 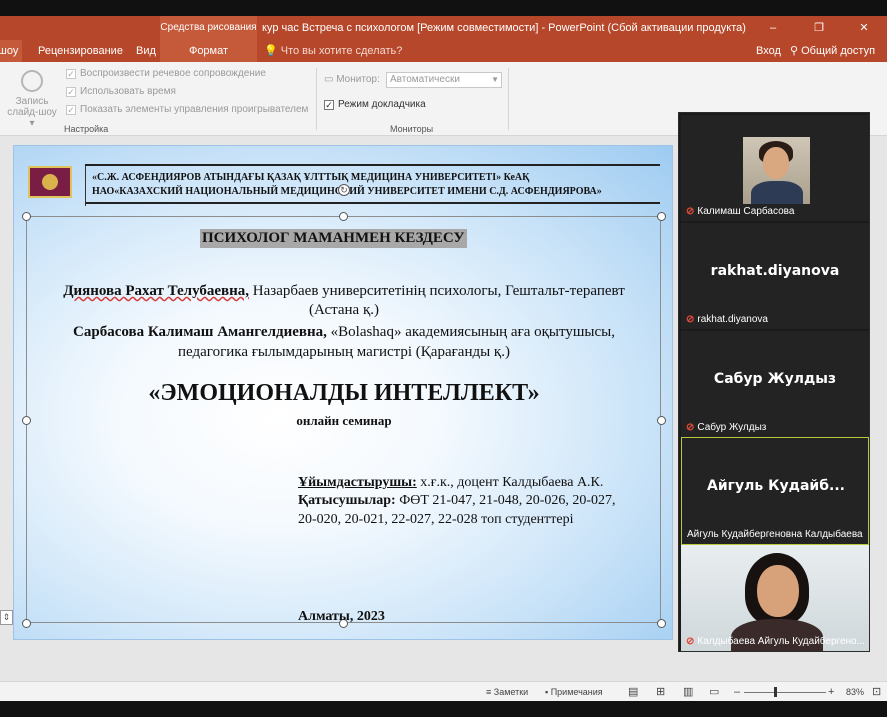 I want to click on checkbox-play-narration: ✓ Воспроизвести речевое сопровождение, so click(x=166, y=73).